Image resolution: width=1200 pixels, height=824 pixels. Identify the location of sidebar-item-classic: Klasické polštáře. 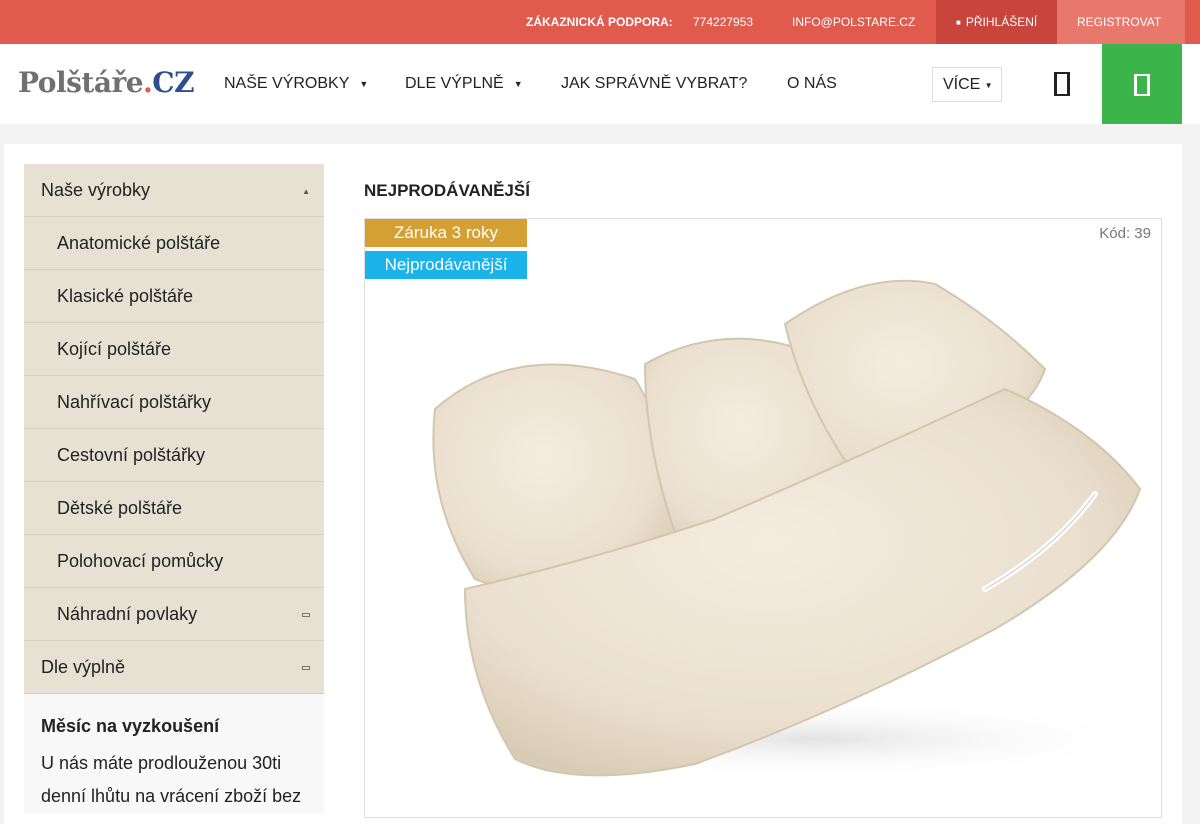
(174, 296).